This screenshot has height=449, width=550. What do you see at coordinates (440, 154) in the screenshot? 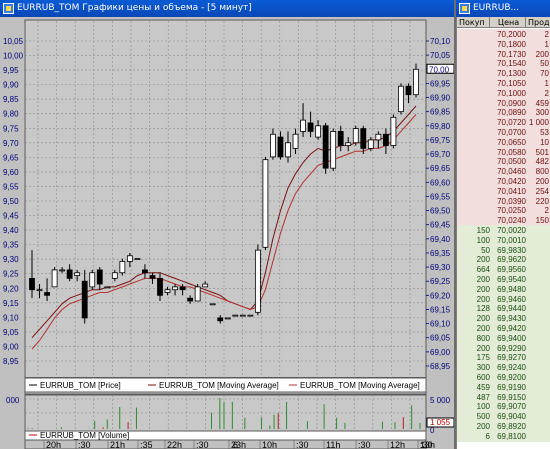
I see `right-tick-label: 69,70` at bounding box center [440, 154].